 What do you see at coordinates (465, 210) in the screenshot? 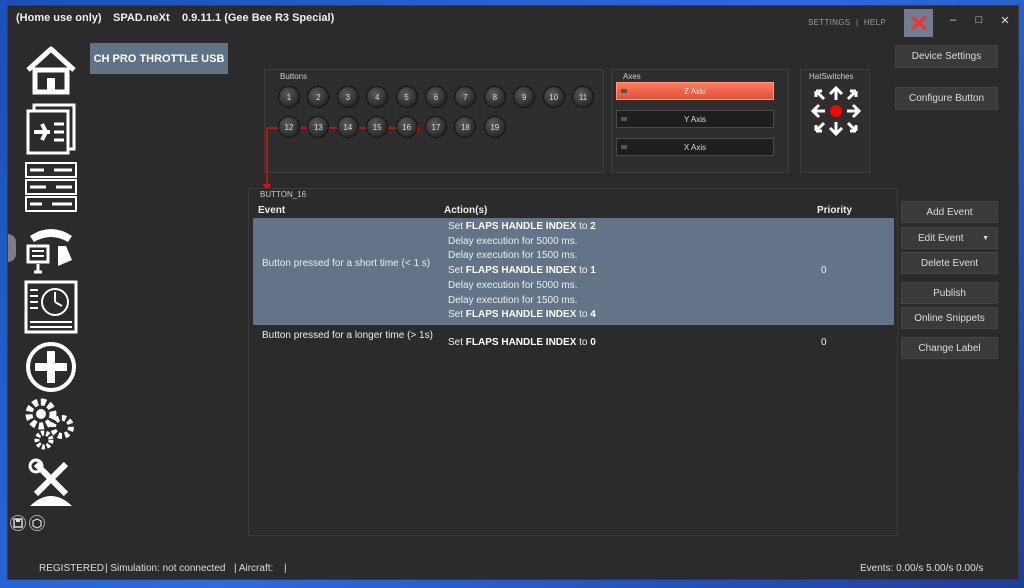
I see `header-actions: Action(s)` at bounding box center [465, 210].